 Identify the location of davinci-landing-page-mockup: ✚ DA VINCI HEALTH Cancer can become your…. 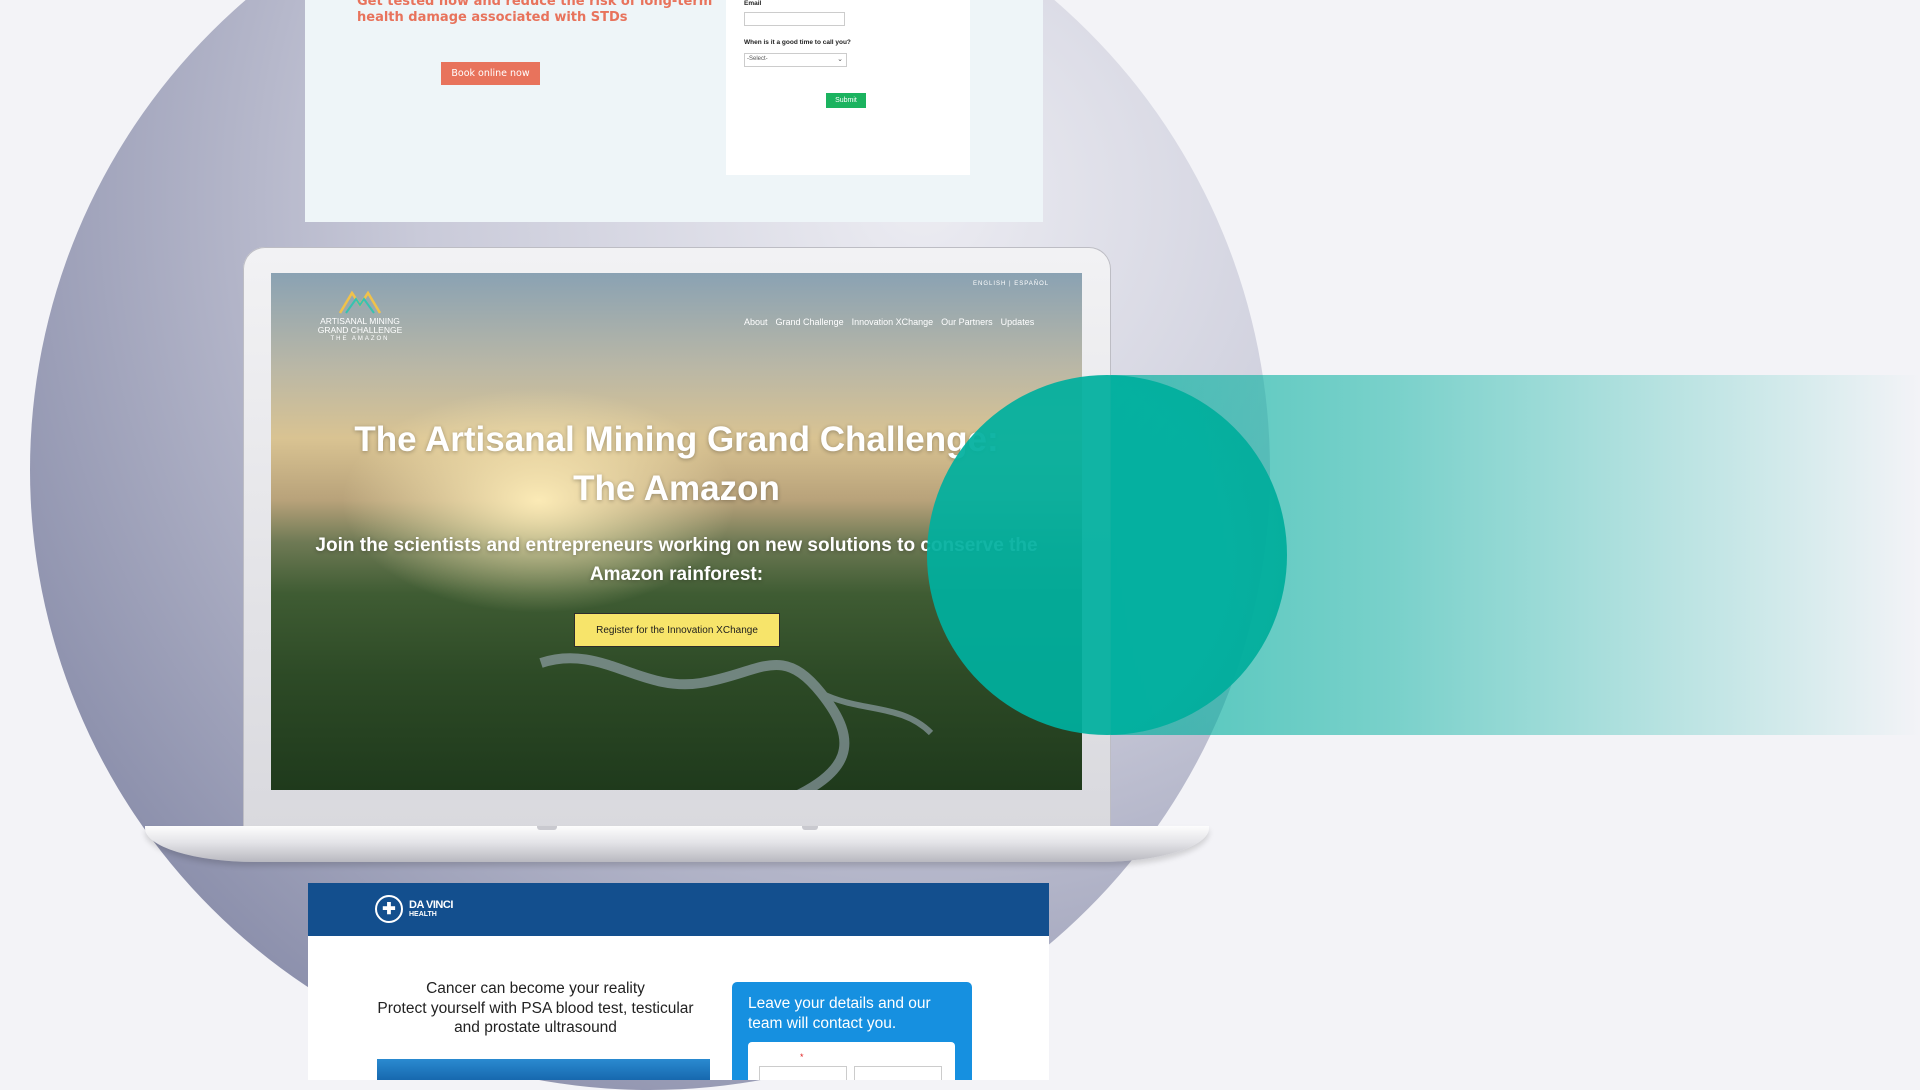
(678, 981).